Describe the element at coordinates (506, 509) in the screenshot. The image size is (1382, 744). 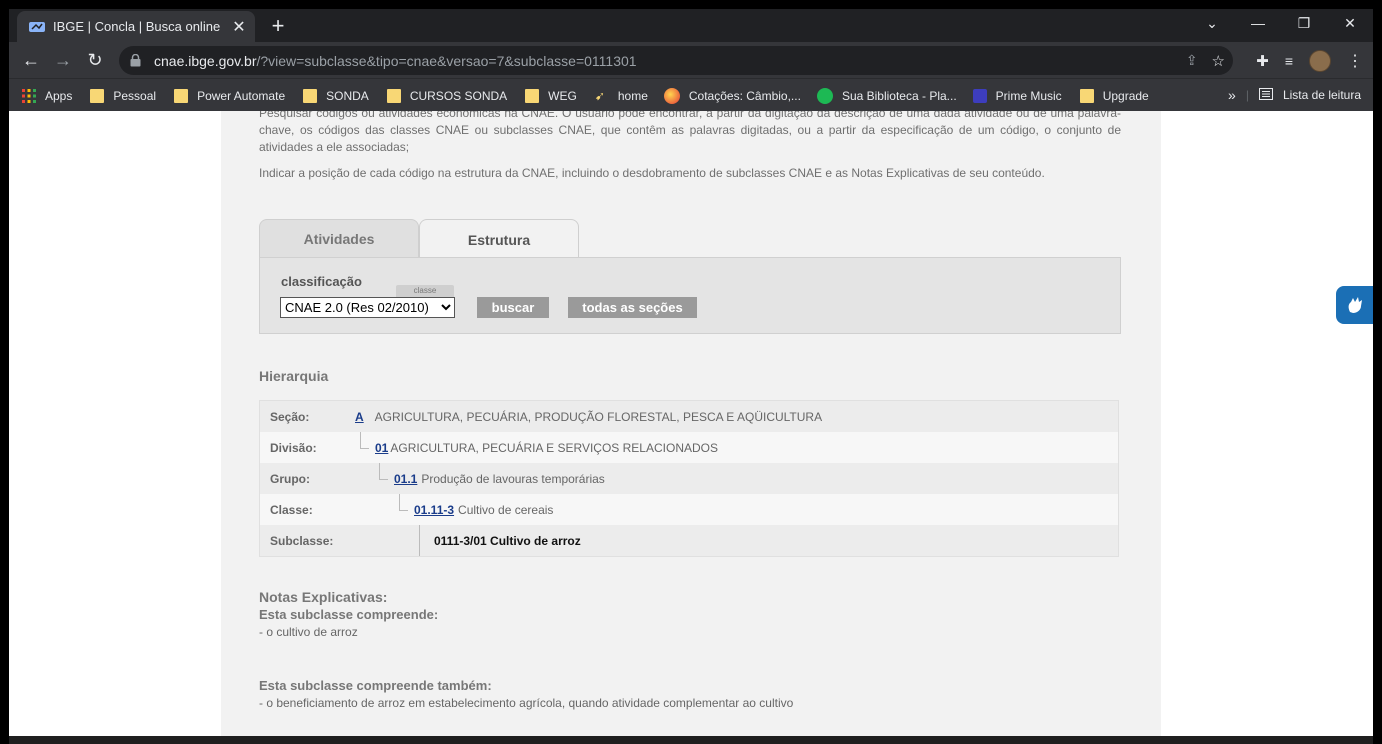
I see `classe-description: Cultivo de cereais` at that location.